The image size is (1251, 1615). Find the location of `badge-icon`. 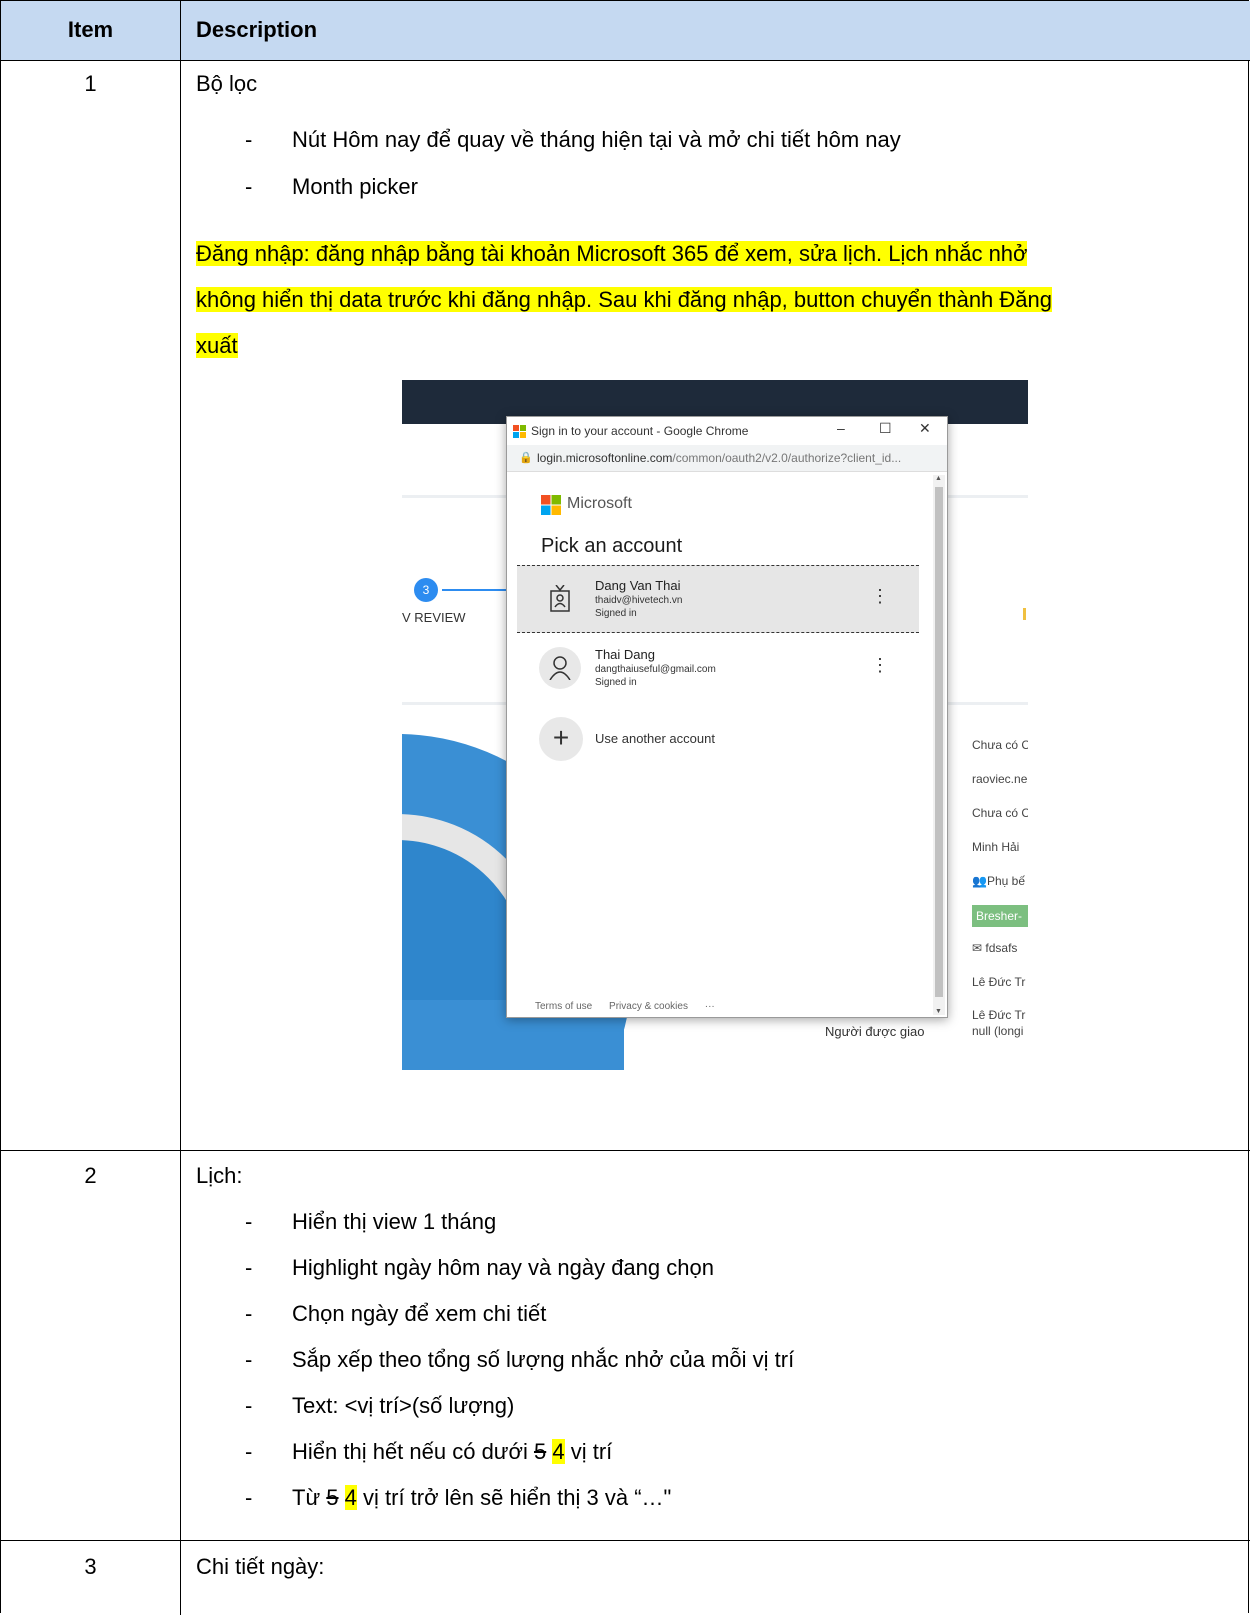

badge-icon is located at coordinates (560, 599).